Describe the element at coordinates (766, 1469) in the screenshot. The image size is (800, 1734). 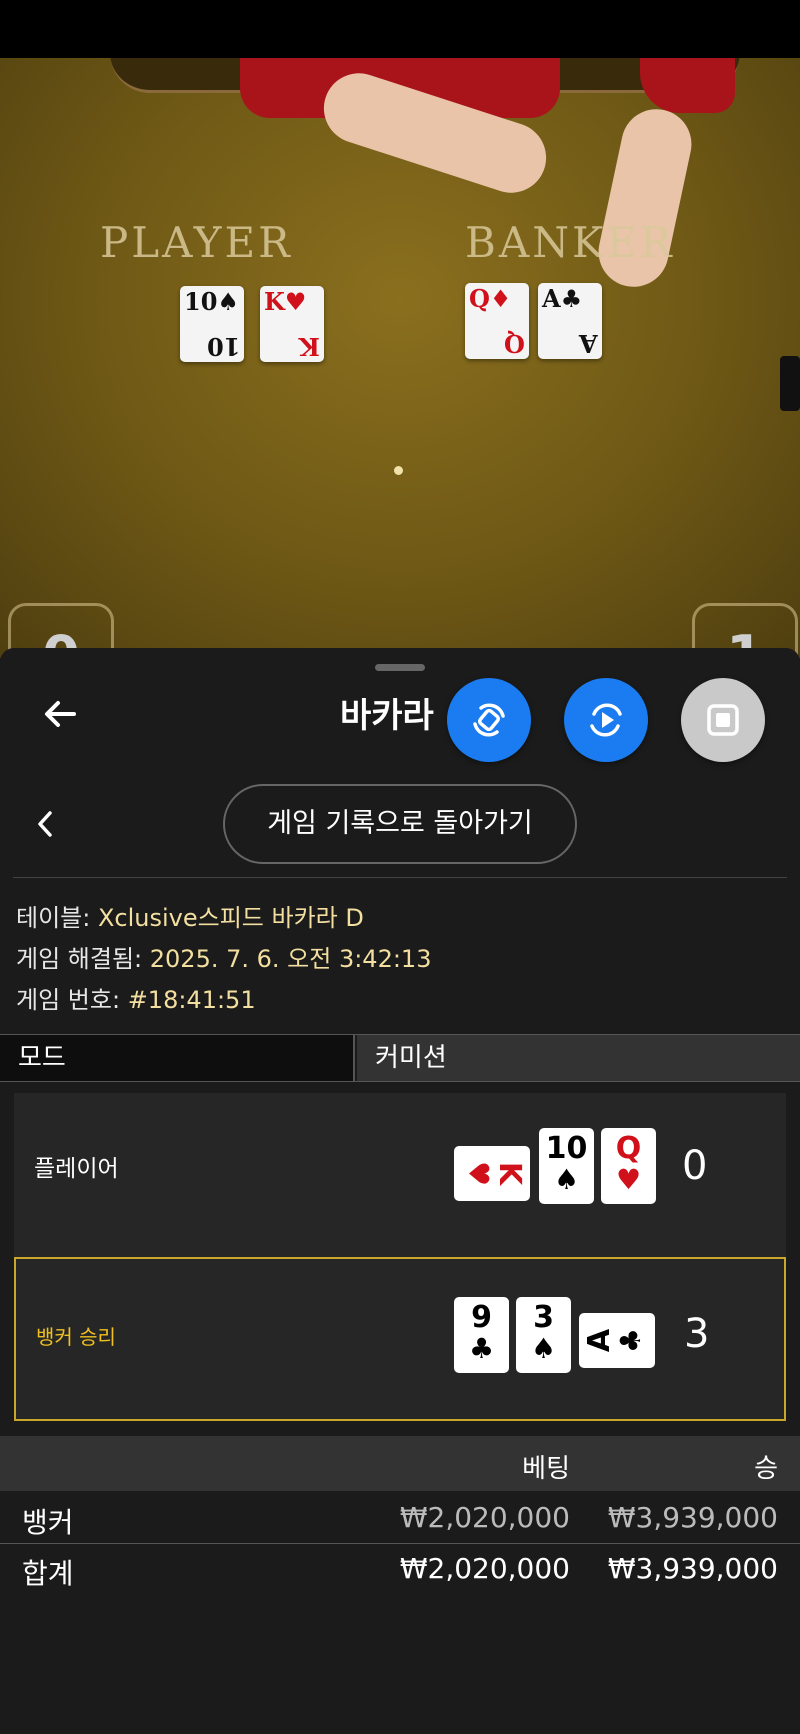
I see `win-column-header: 승` at that location.